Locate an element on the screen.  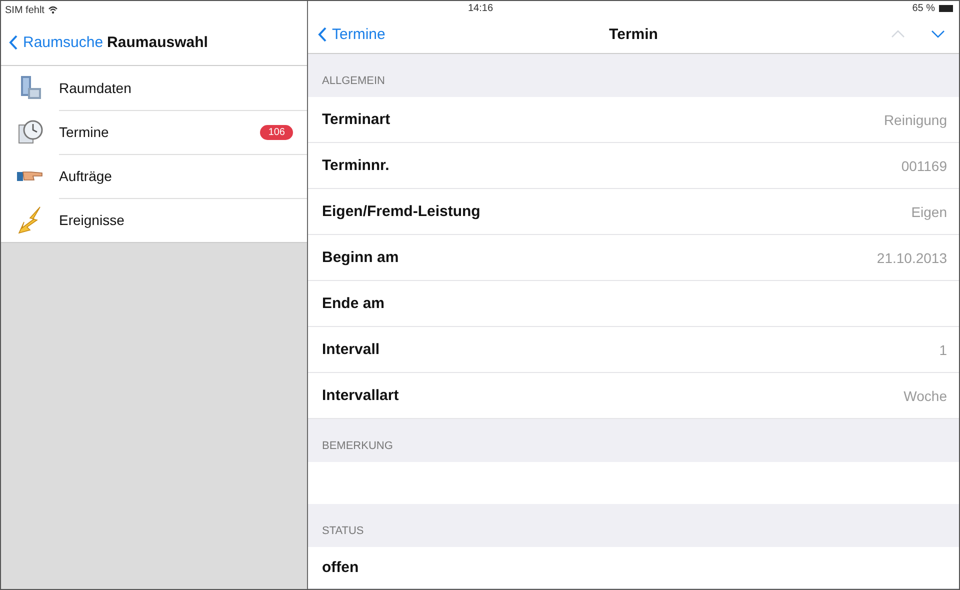
wifi-icon is located at coordinates (53, 10).